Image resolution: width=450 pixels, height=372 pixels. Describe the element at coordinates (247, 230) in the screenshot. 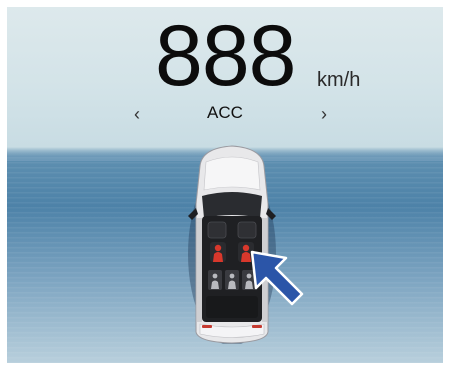

I see `front-right-seat` at that location.